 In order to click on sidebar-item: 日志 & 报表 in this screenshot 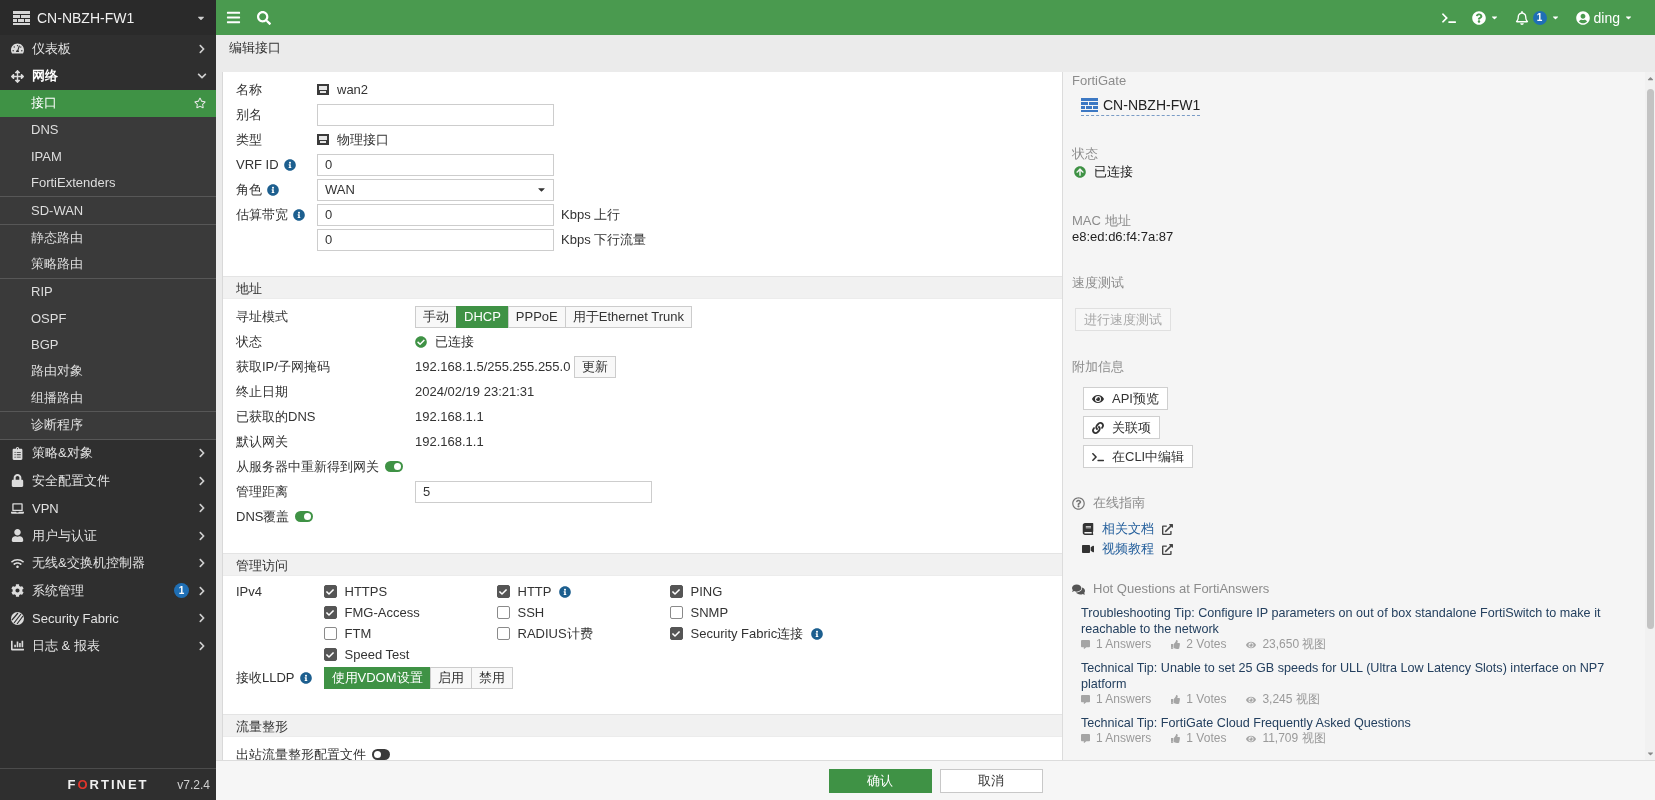, I will do `click(108, 646)`.